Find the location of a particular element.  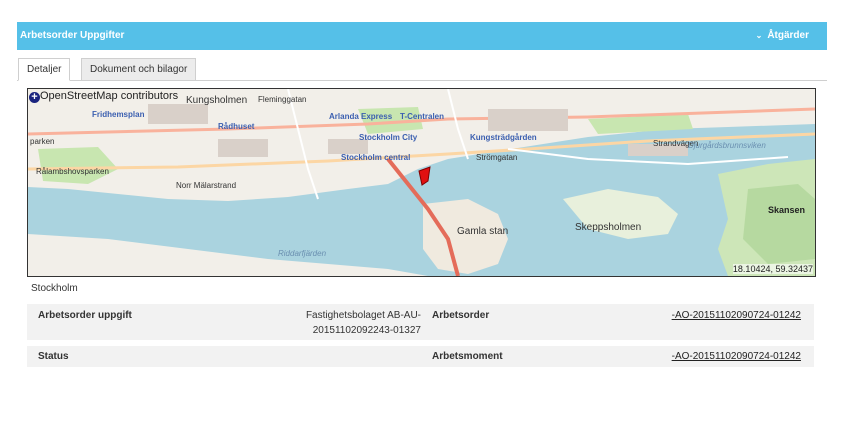

zoom-in-button: + is located at coordinates (34, 97).